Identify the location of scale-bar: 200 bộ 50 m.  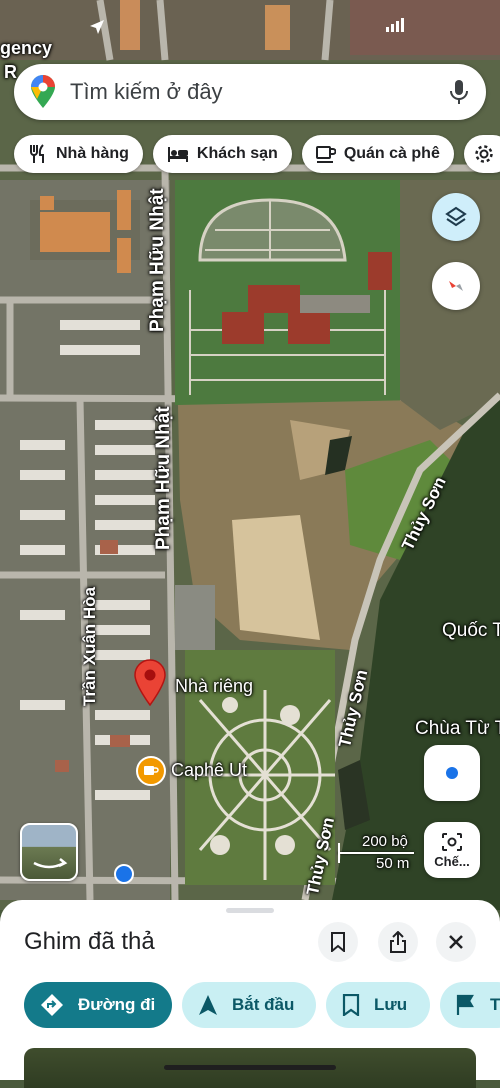
(376, 853).